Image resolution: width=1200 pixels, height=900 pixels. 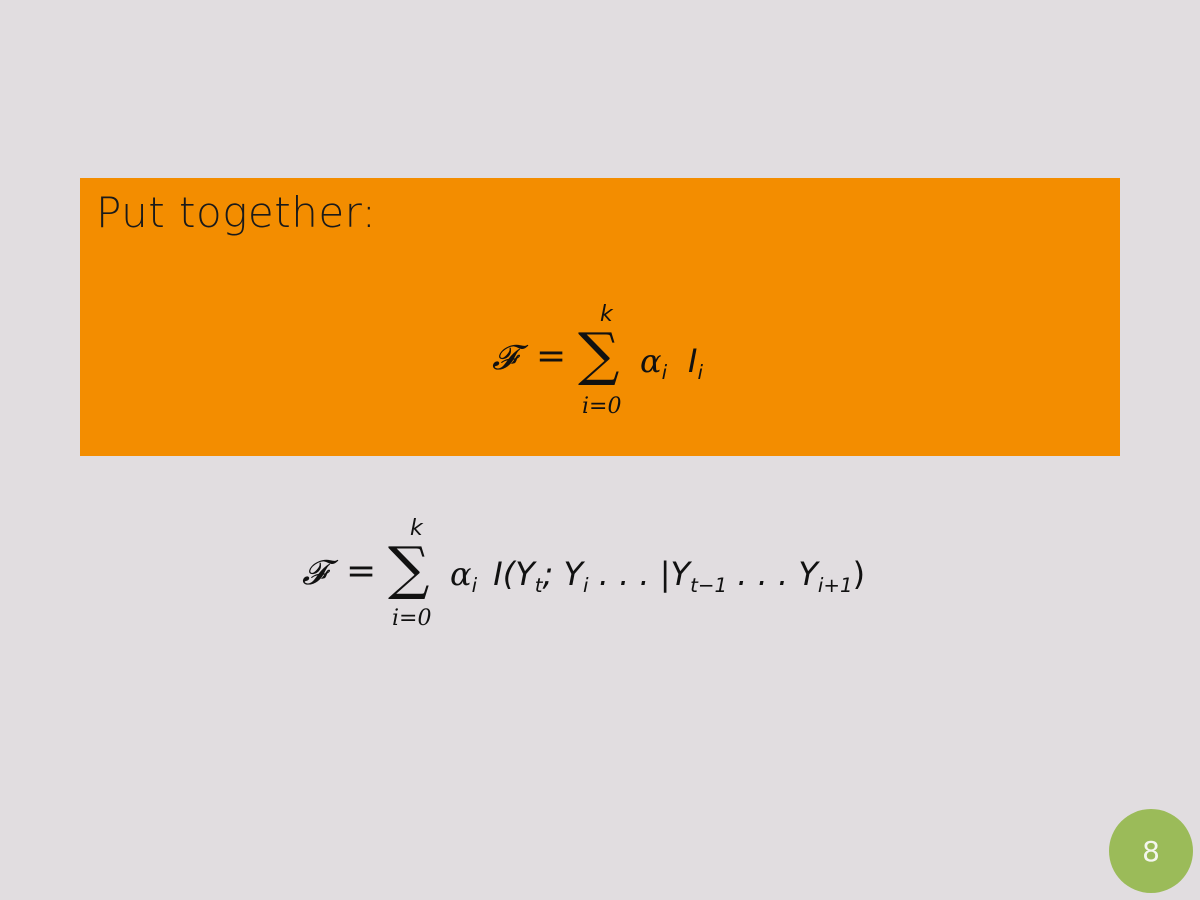 What do you see at coordinates (361, 571) in the screenshot?
I see `formula-equals: =` at bounding box center [361, 571].